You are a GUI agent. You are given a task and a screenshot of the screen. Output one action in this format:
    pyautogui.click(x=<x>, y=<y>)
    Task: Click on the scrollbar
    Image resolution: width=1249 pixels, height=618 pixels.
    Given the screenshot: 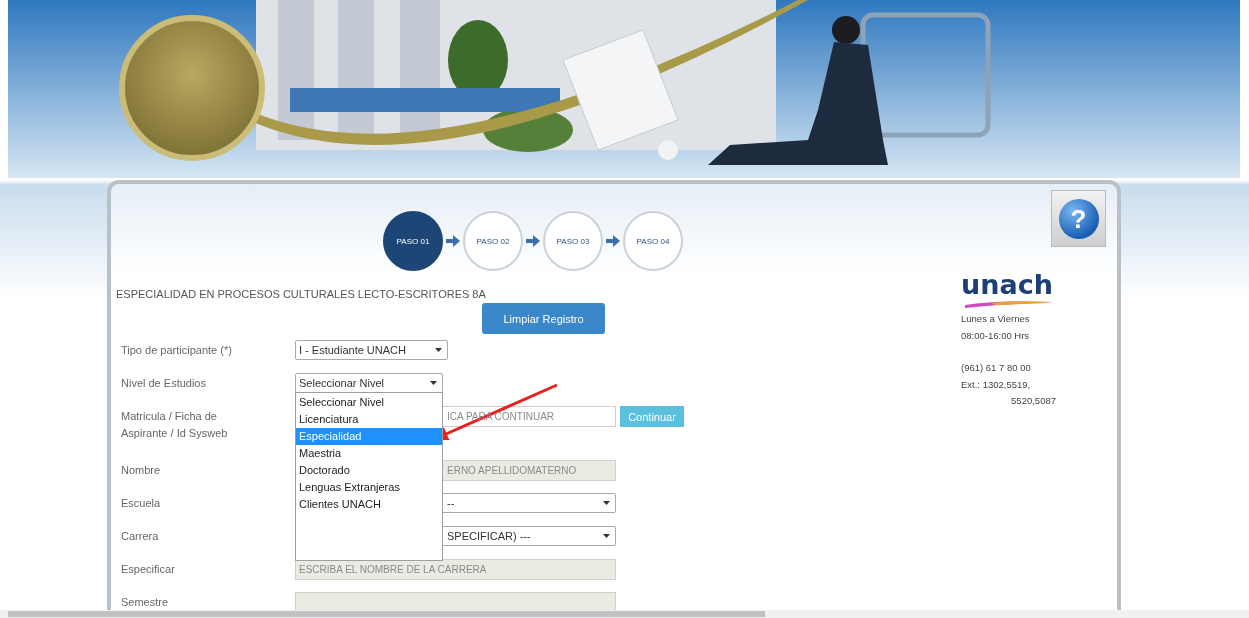 What is the action you would take?
    pyautogui.click(x=624, y=614)
    